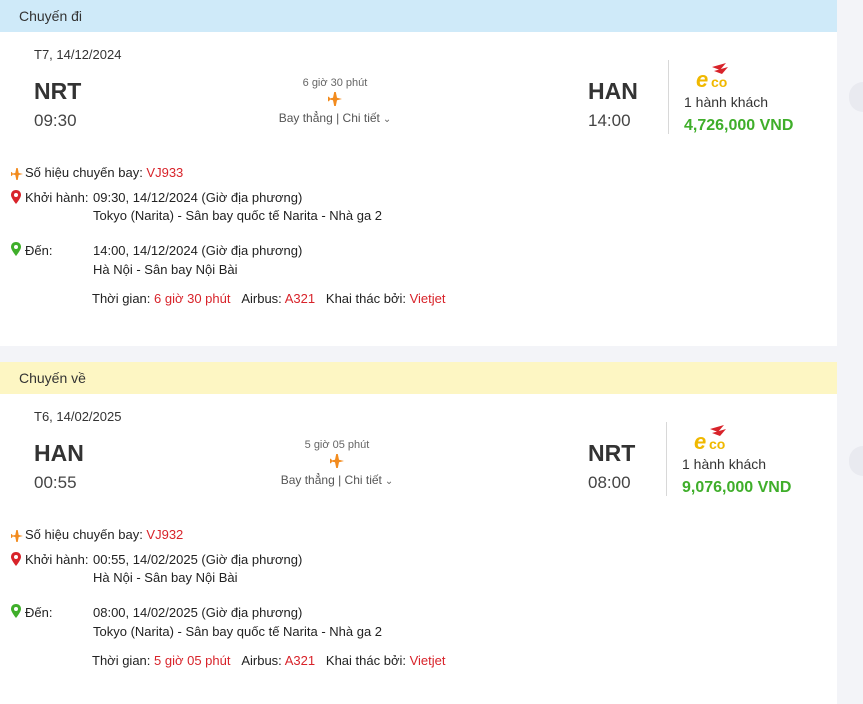 This screenshot has height=704, width=863. I want to click on outbound-route-details-link: Bay thẳng | Chi tiết ⌄, so click(335, 118).